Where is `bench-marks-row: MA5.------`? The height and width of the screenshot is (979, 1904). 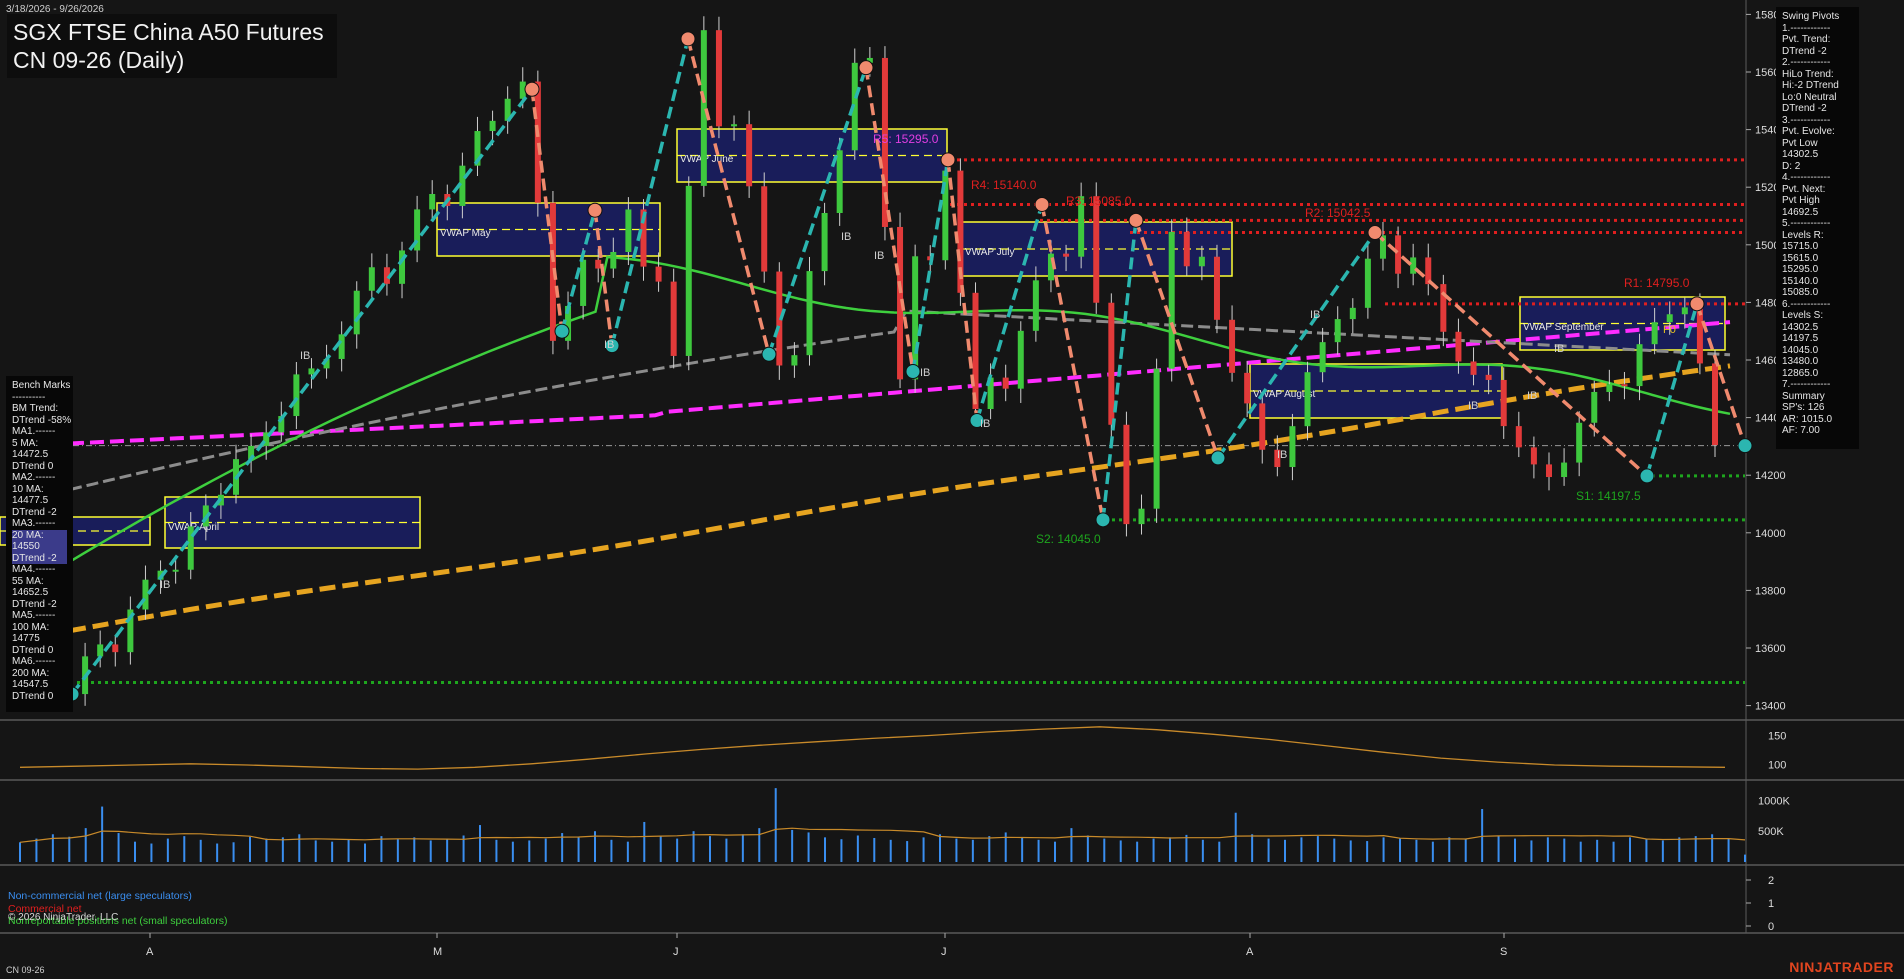 bench-marks-row: MA5.------ is located at coordinates (34, 615).